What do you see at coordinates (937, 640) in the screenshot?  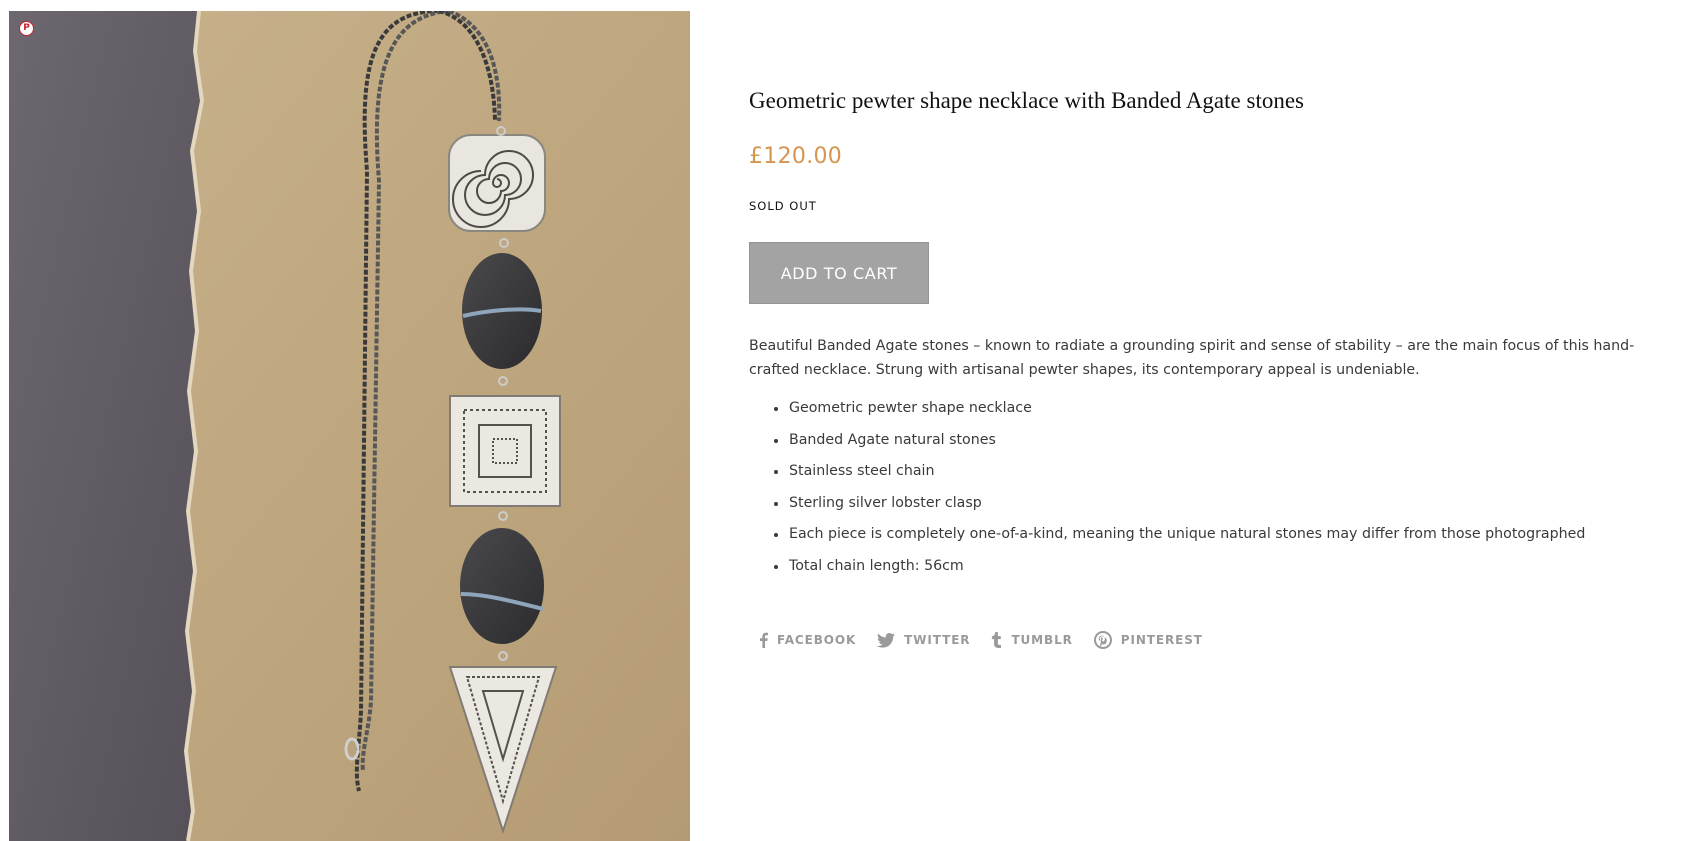 I see `share-twitter-label: TWITTER` at bounding box center [937, 640].